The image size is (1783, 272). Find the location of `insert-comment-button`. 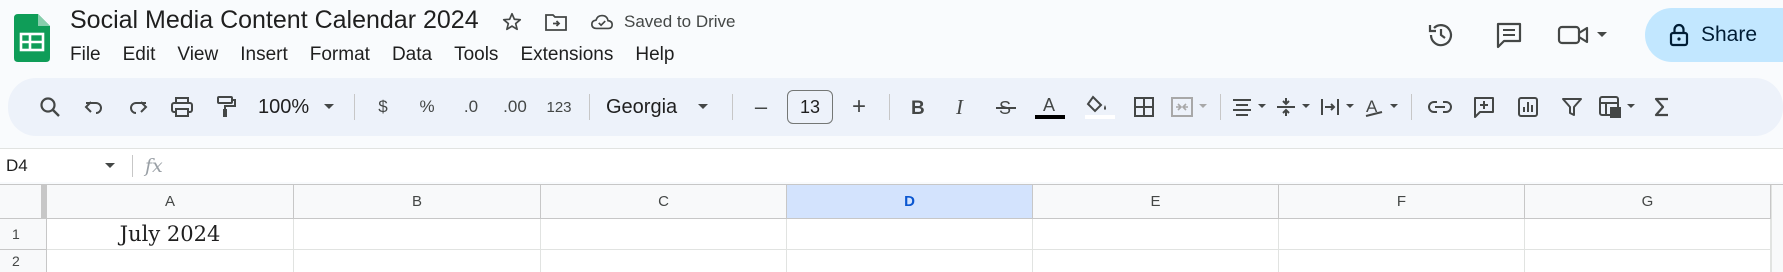

insert-comment-button is located at coordinates (1484, 107).